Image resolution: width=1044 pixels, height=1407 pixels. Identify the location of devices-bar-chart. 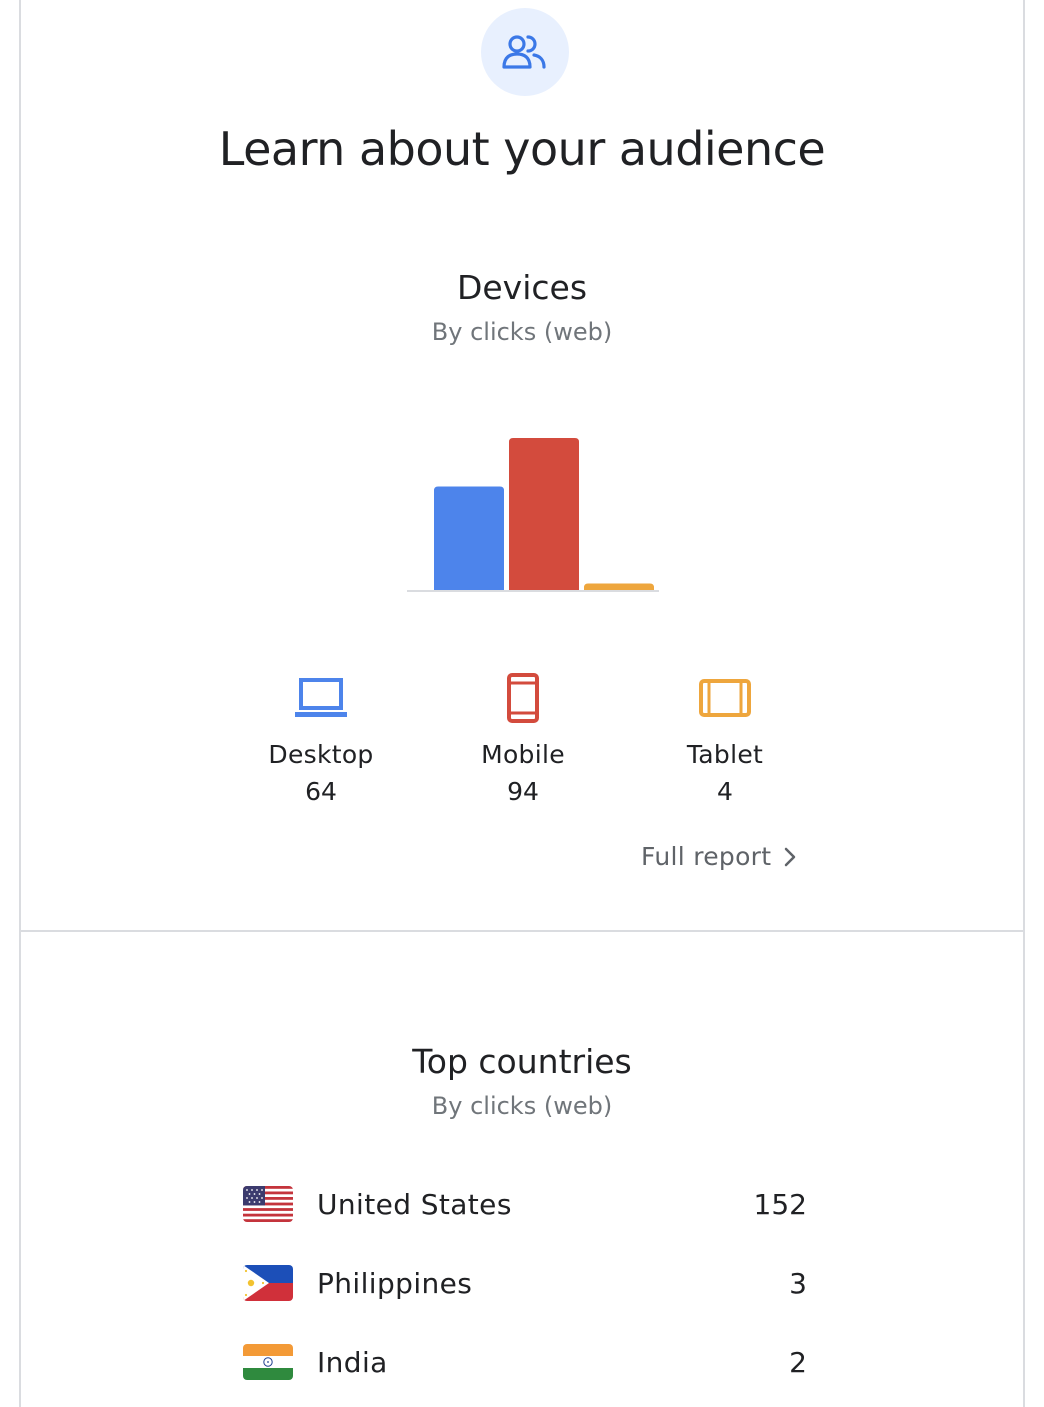
(533, 515).